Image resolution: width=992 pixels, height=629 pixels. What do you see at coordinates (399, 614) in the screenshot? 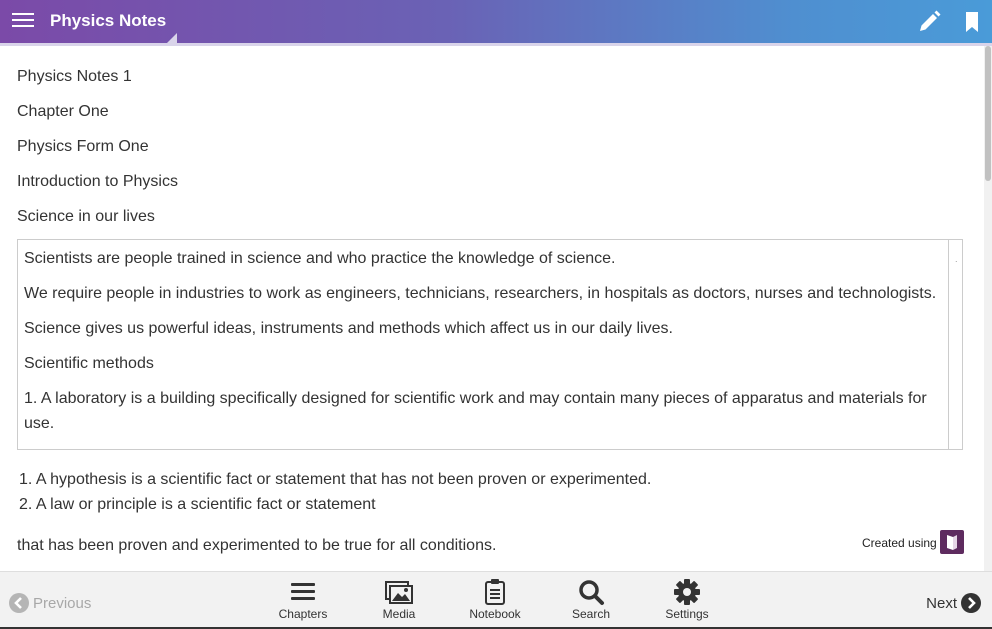
I see `media-label: Media` at bounding box center [399, 614].